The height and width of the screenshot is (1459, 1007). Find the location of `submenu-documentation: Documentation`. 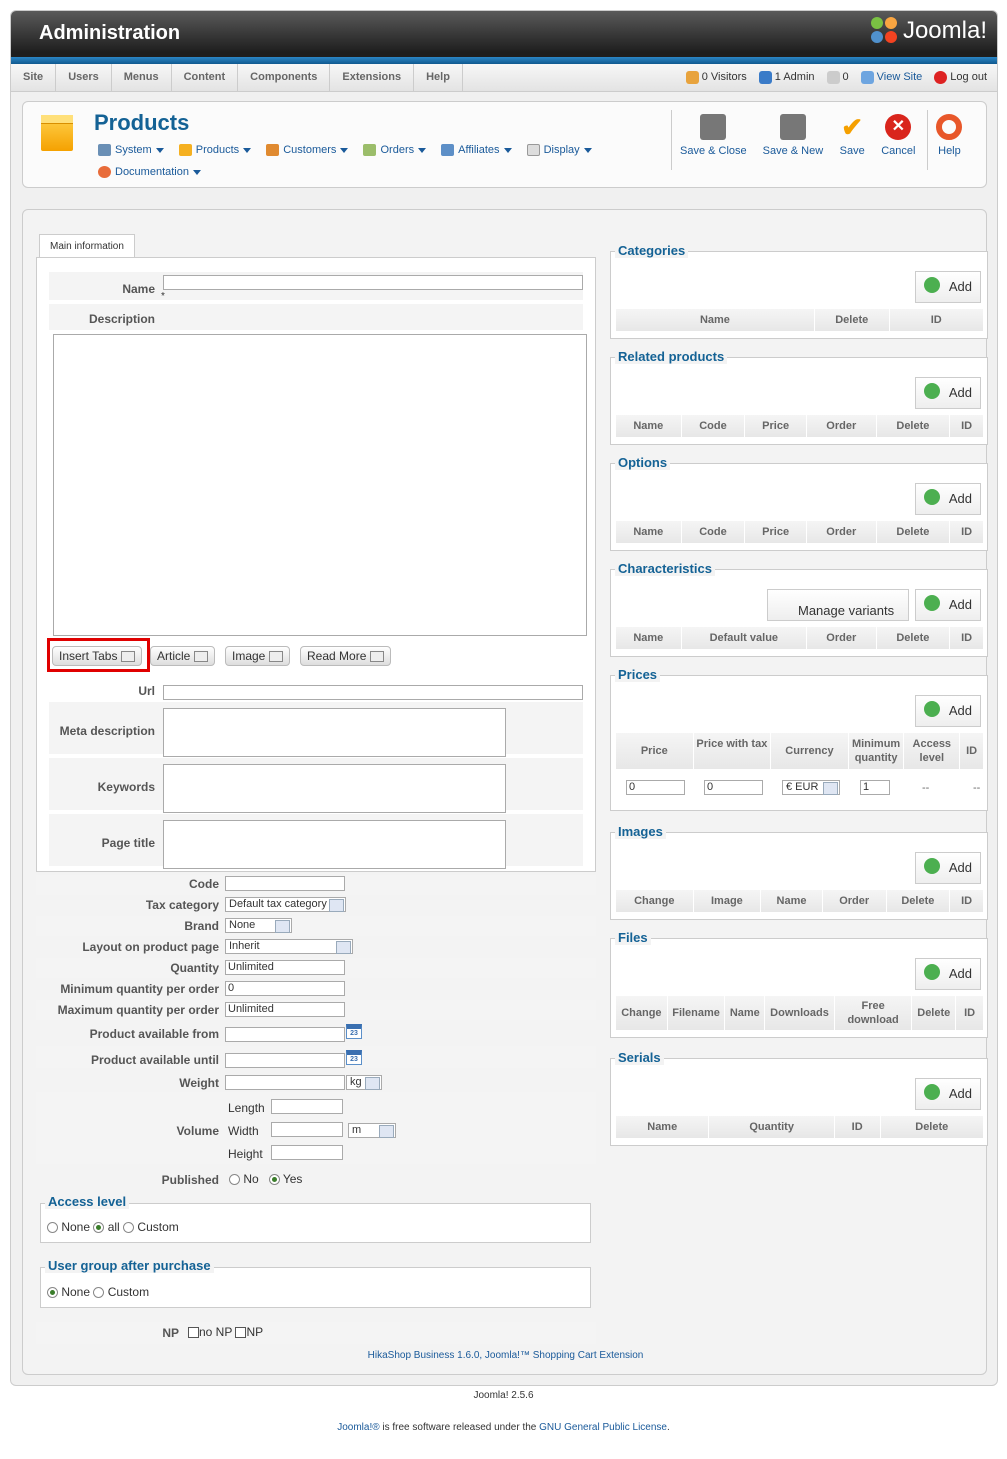

submenu-documentation: Documentation is located at coordinates (149, 172).